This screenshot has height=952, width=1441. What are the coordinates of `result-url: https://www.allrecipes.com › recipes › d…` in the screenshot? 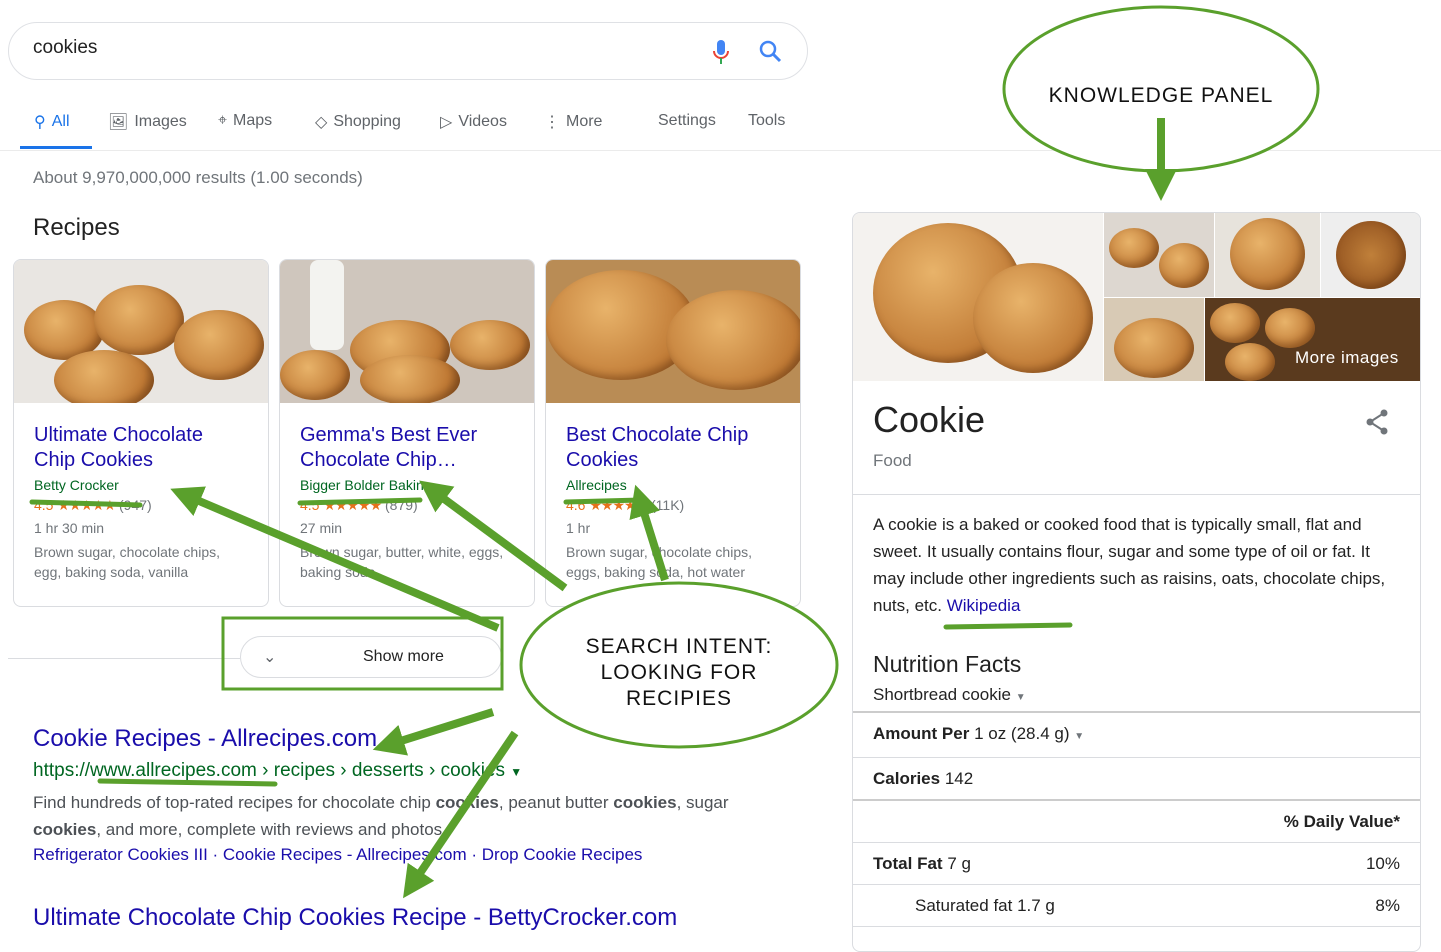 It's located at (278, 770).